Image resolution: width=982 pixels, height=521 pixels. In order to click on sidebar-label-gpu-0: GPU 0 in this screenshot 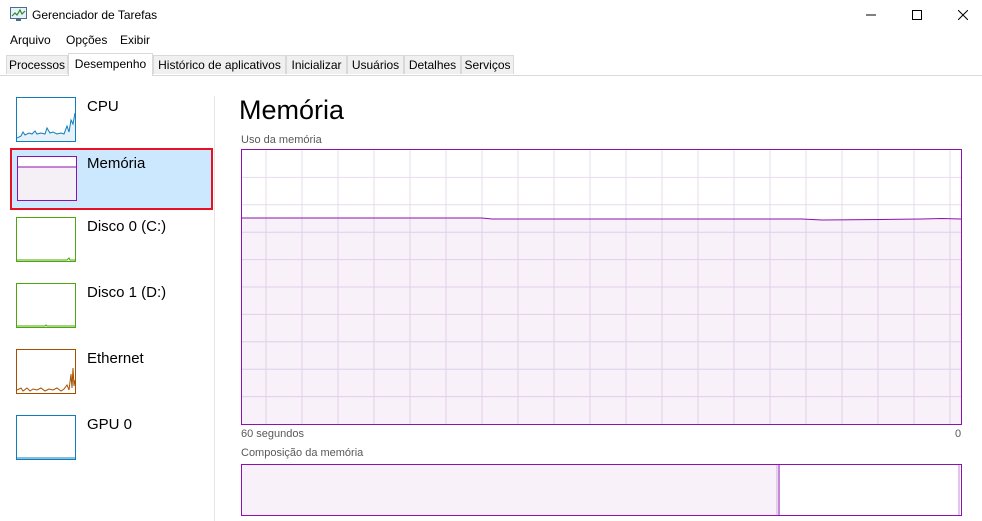, I will do `click(110, 424)`.